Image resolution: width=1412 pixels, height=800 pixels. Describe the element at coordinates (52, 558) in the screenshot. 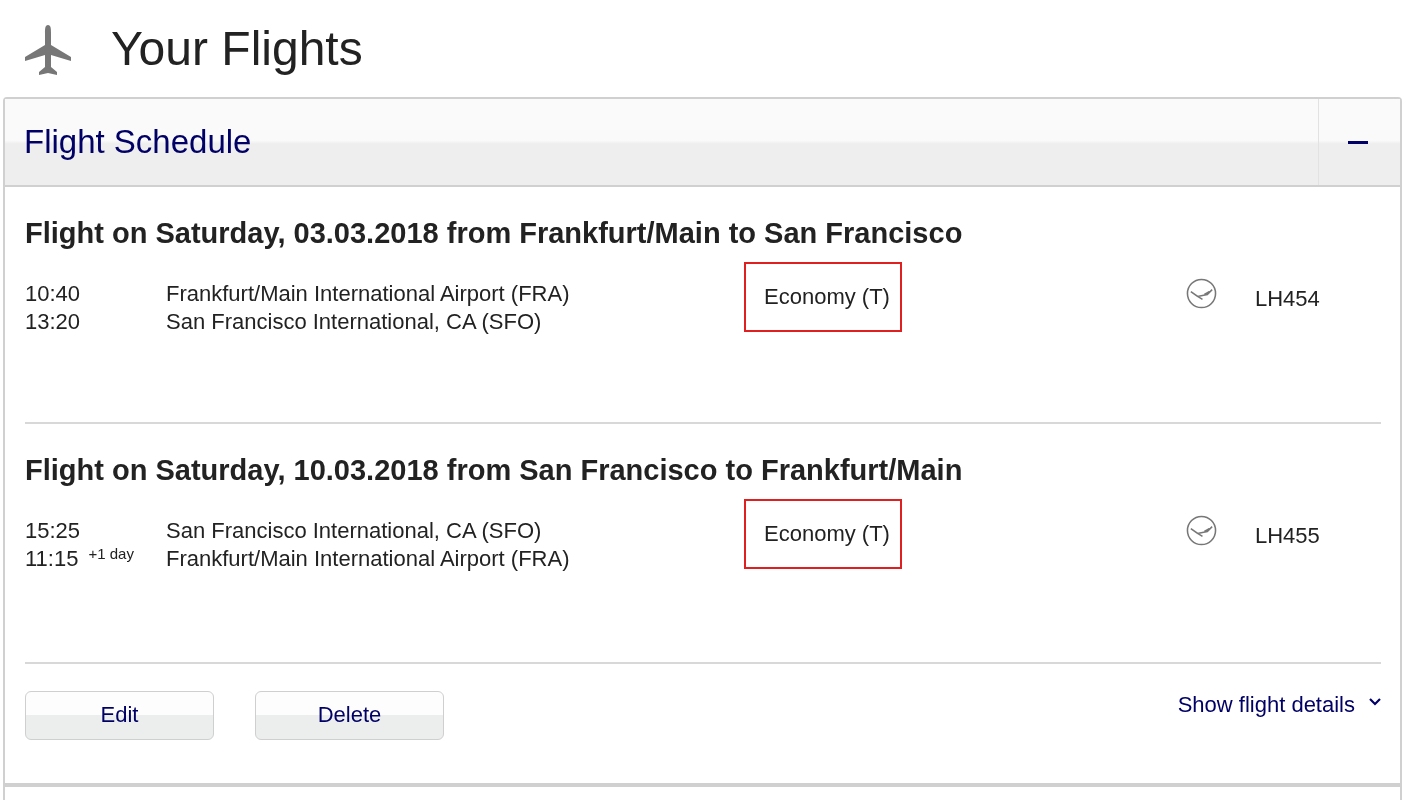

I see `arrival-time: 11:15` at that location.